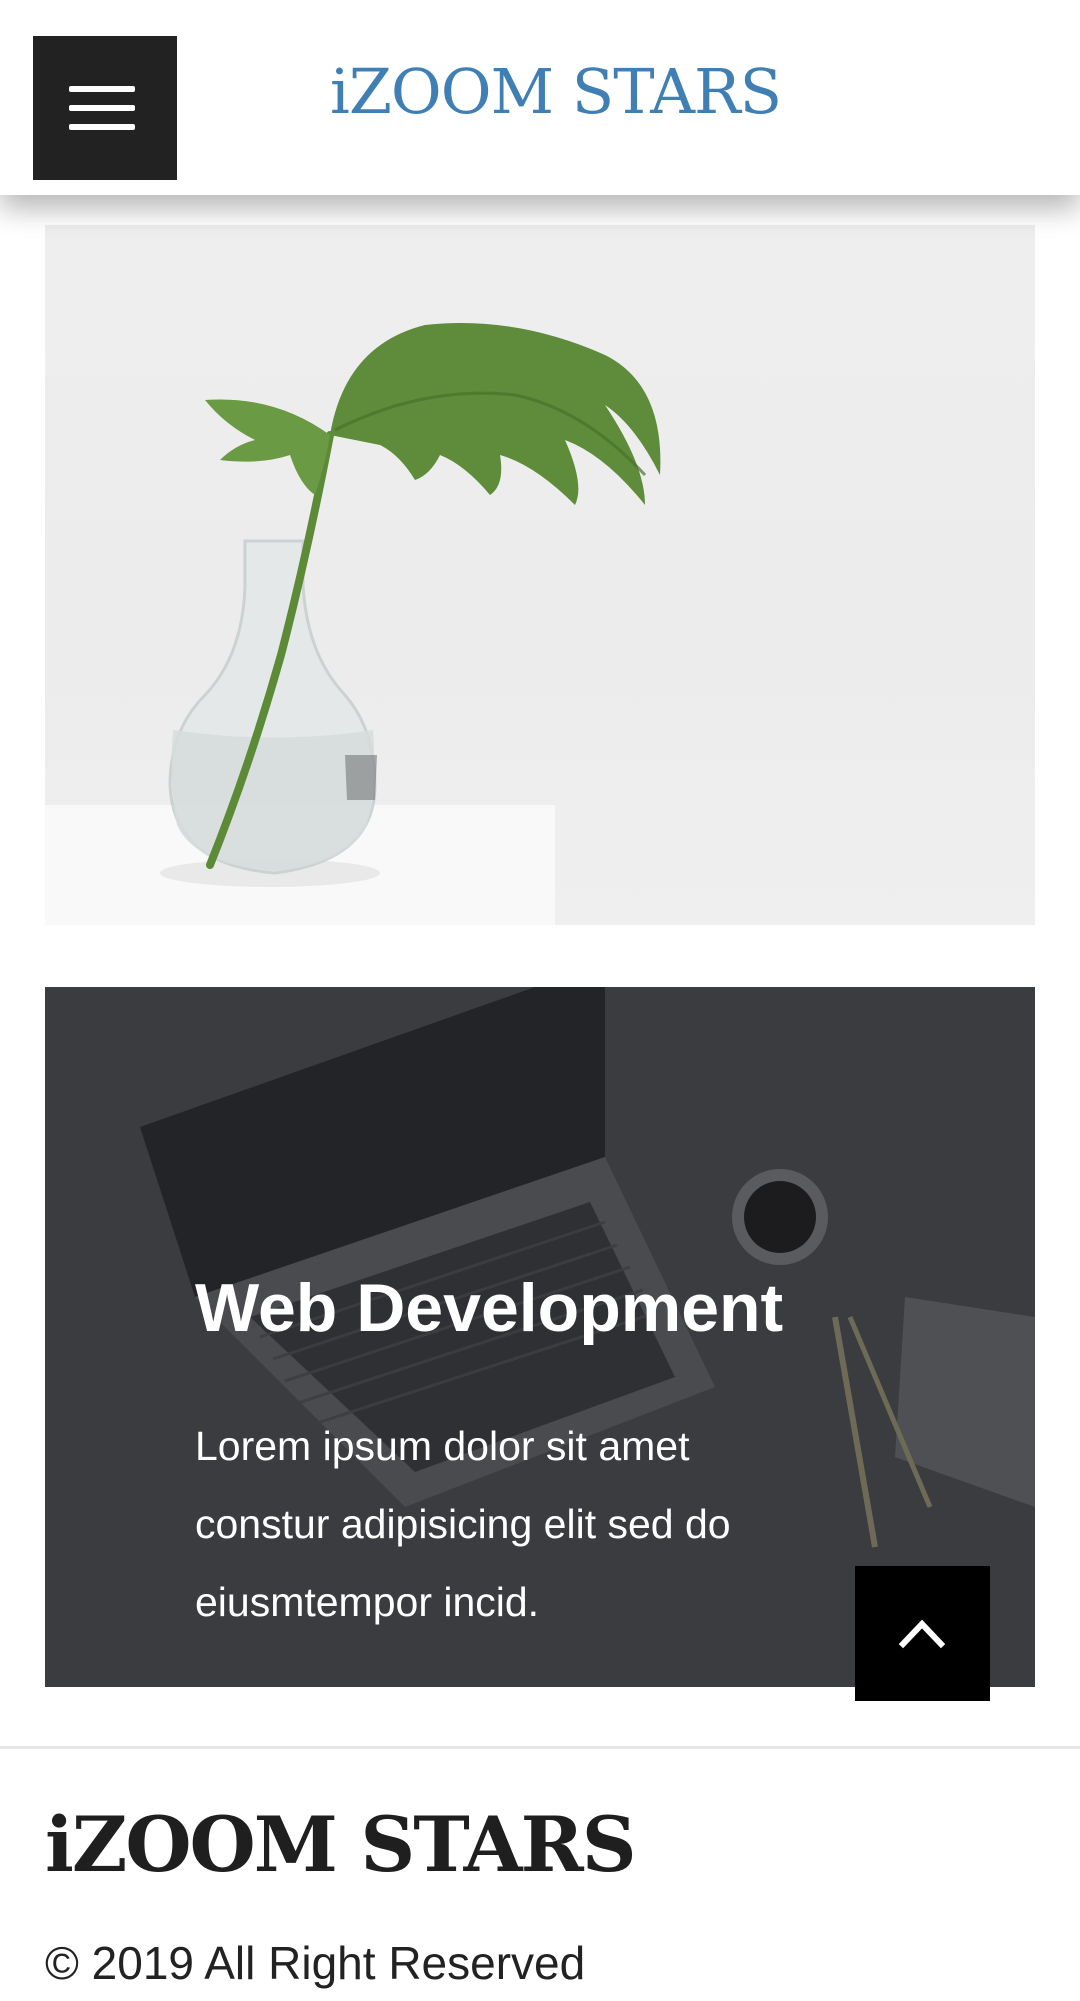 Image resolution: width=1080 pixels, height=2001 pixels. Describe the element at coordinates (315, 1963) in the screenshot. I see `copyright-text: © 2019 All Right Reserved` at that location.